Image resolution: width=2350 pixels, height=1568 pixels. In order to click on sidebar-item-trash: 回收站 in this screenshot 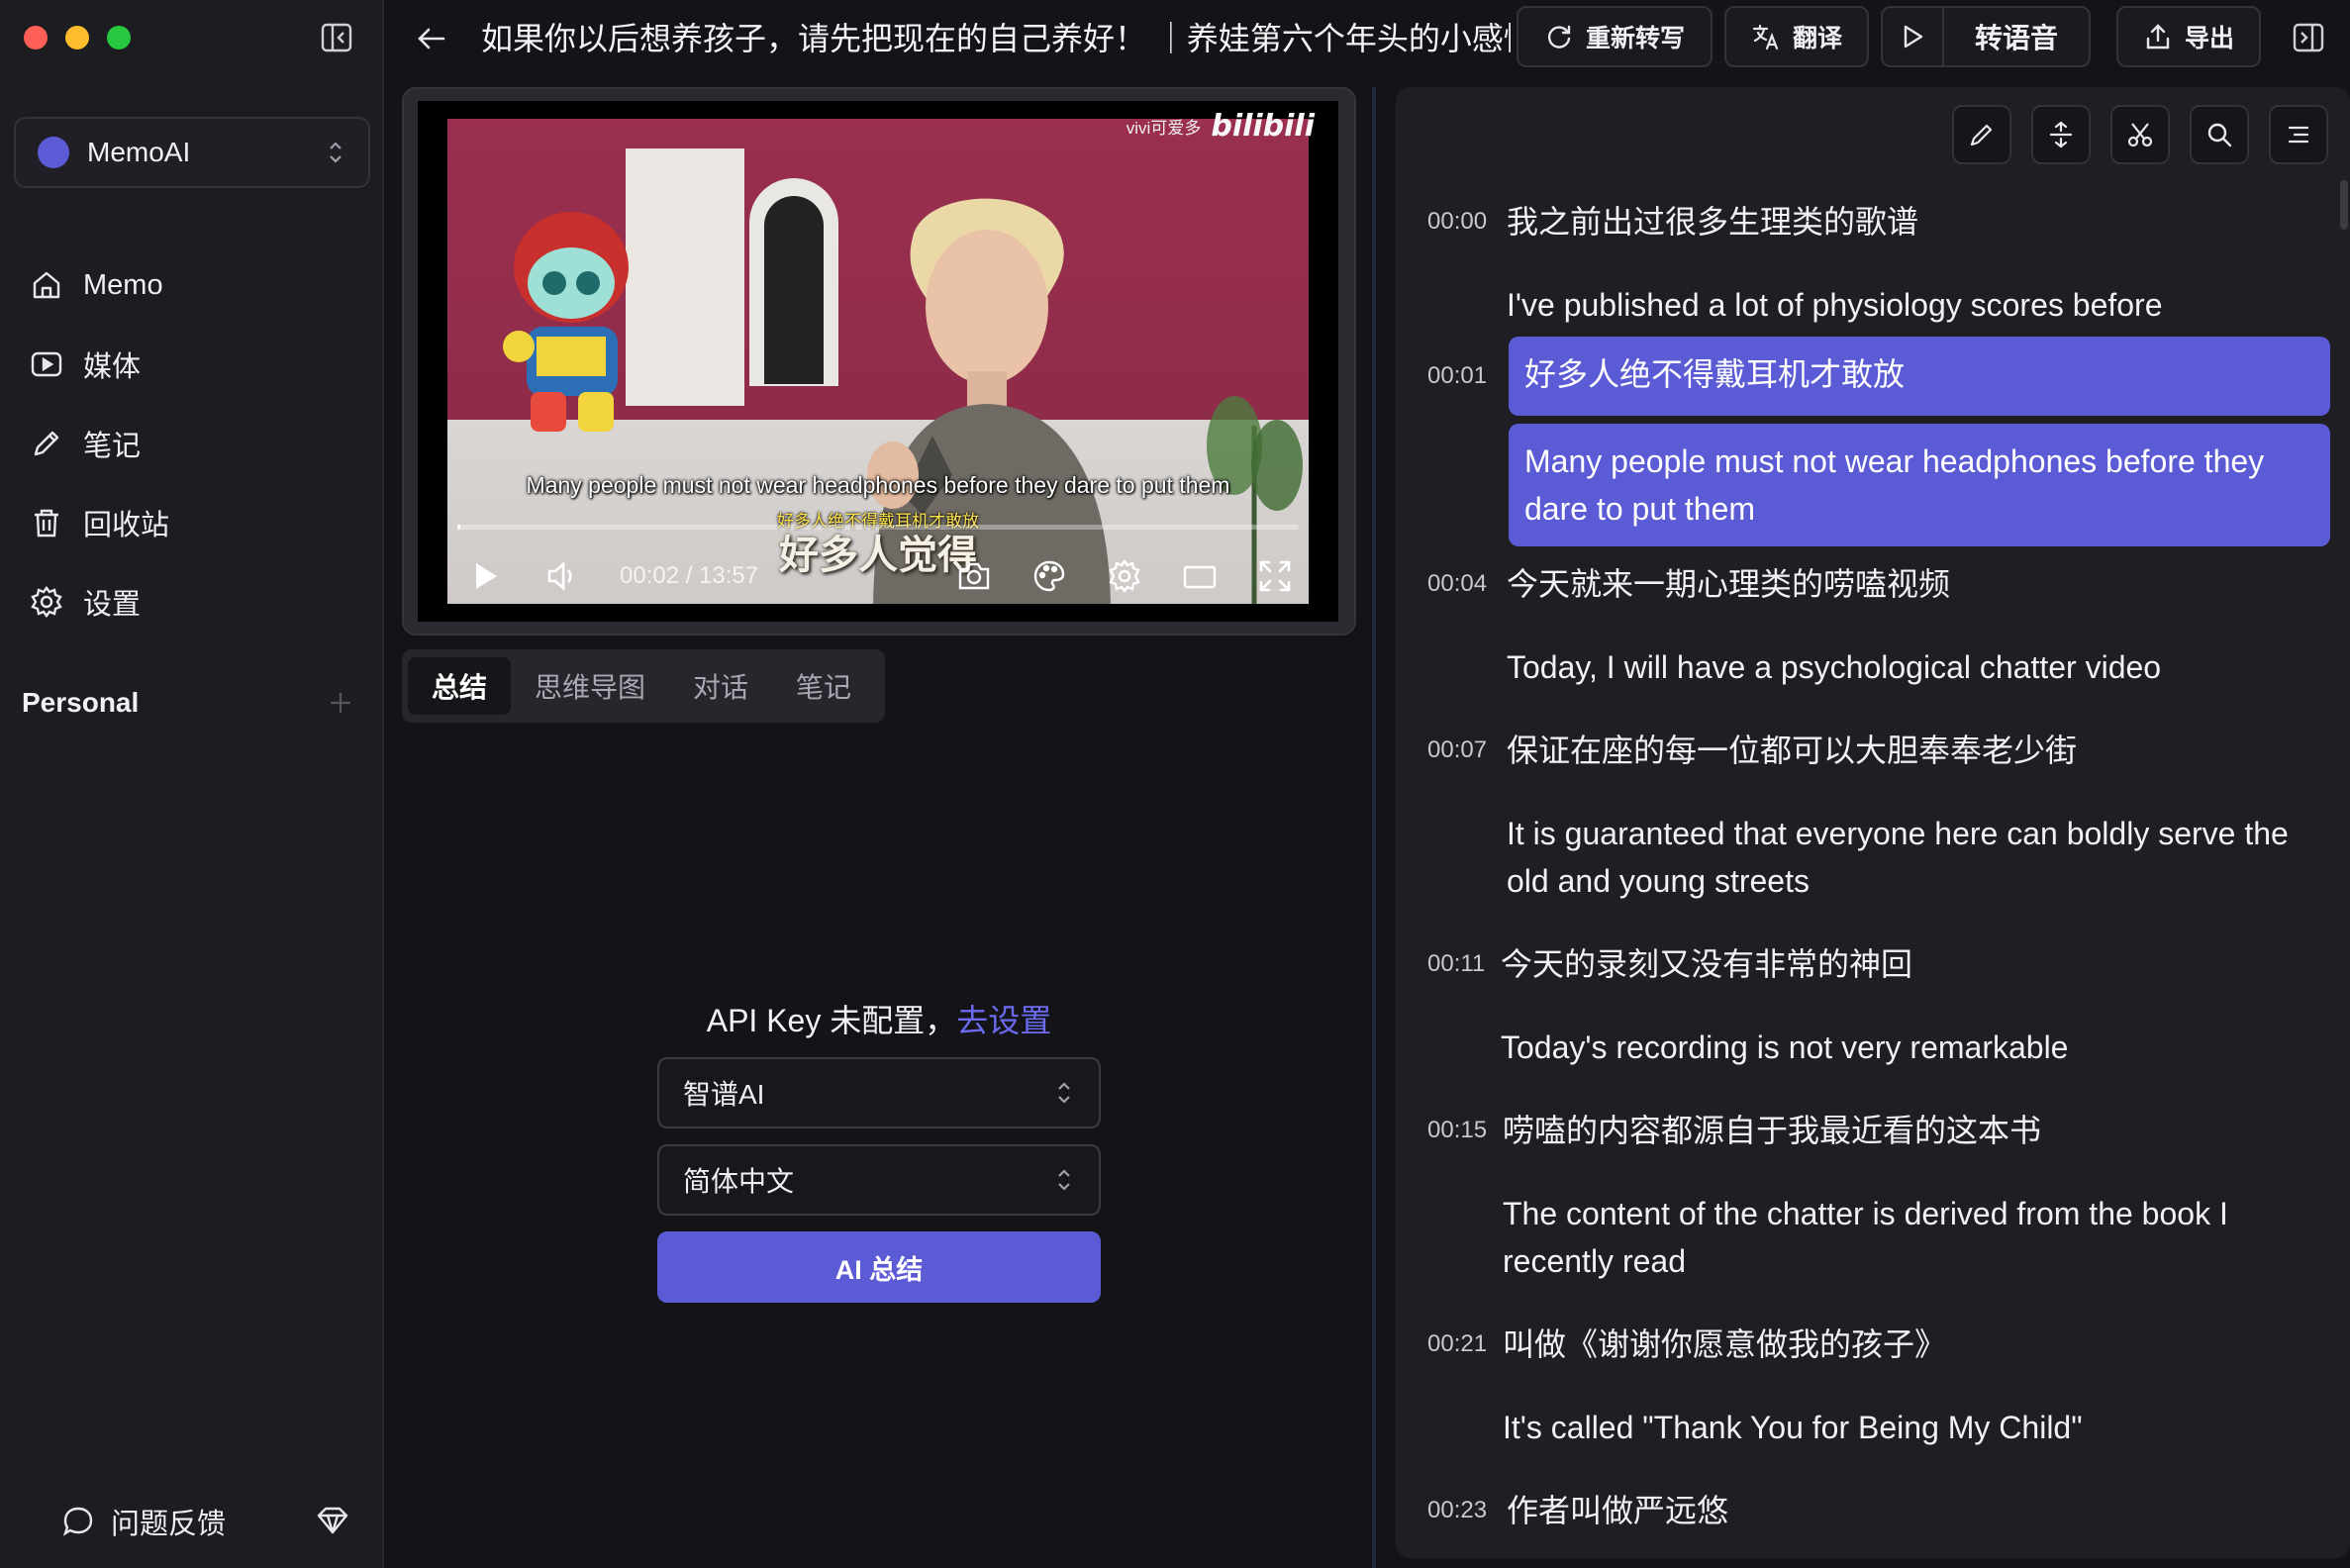, I will do `click(193, 522)`.